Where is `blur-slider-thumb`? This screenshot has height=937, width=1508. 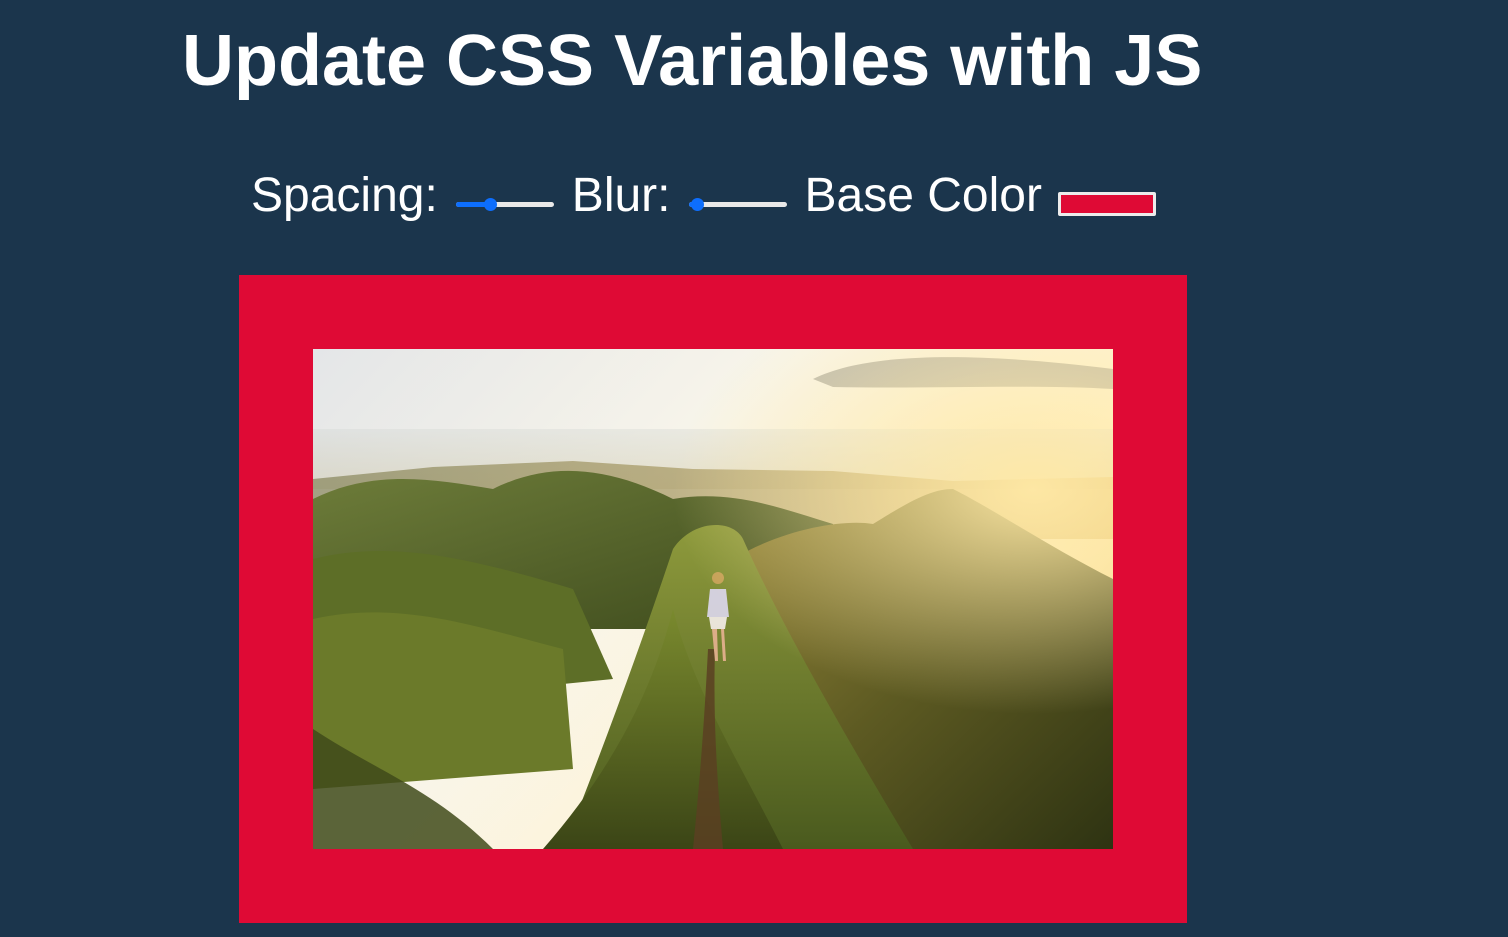 blur-slider-thumb is located at coordinates (697, 204).